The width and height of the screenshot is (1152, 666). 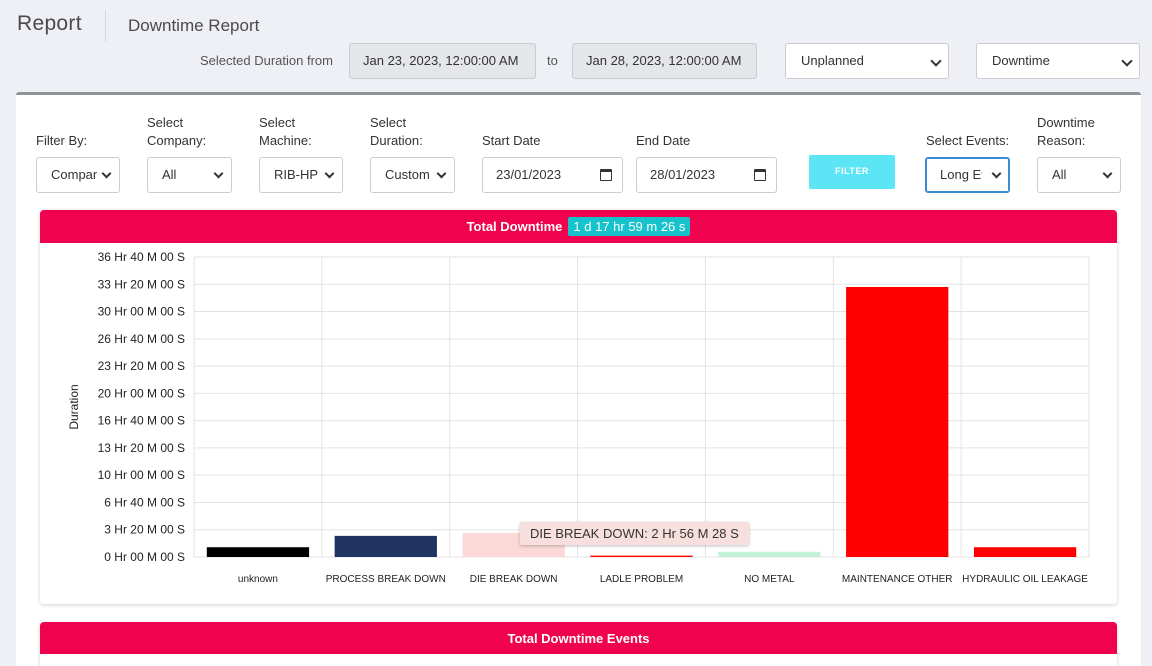 What do you see at coordinates (664, 61) in the screenshot?
I see `duration-to-field: Jan 28, 2023, 12:00:00 AM` at bounding box center [664, 61].